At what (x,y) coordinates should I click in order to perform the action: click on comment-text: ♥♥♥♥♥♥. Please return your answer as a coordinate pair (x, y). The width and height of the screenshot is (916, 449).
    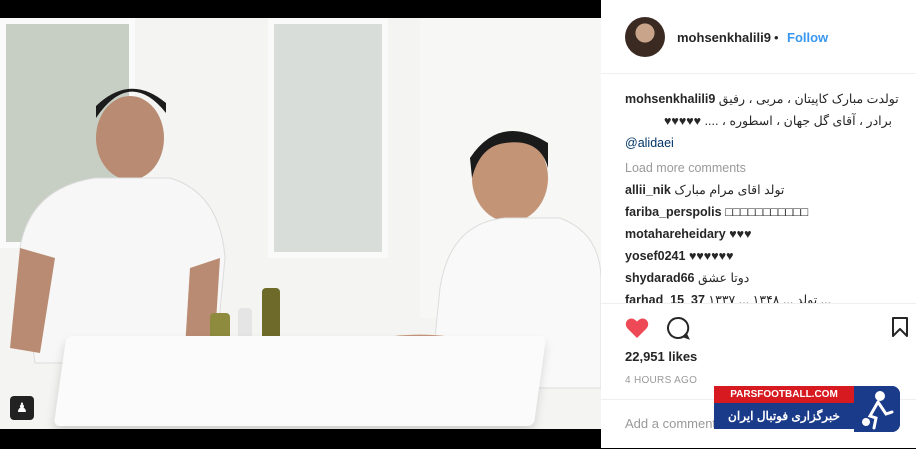
    Looking at the image, I should click on (711, 256).